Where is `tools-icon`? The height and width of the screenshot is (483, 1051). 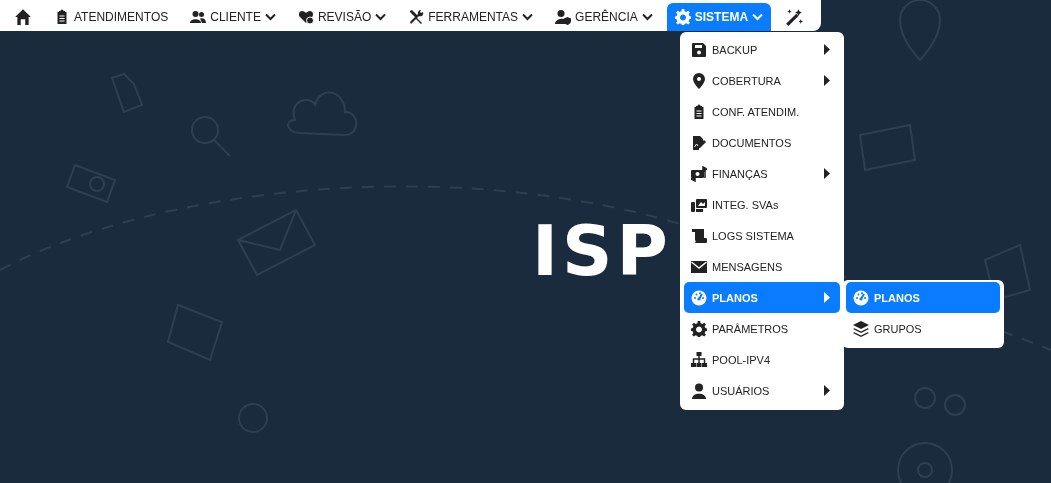
tools-icon is located at coordinates (416, 17).